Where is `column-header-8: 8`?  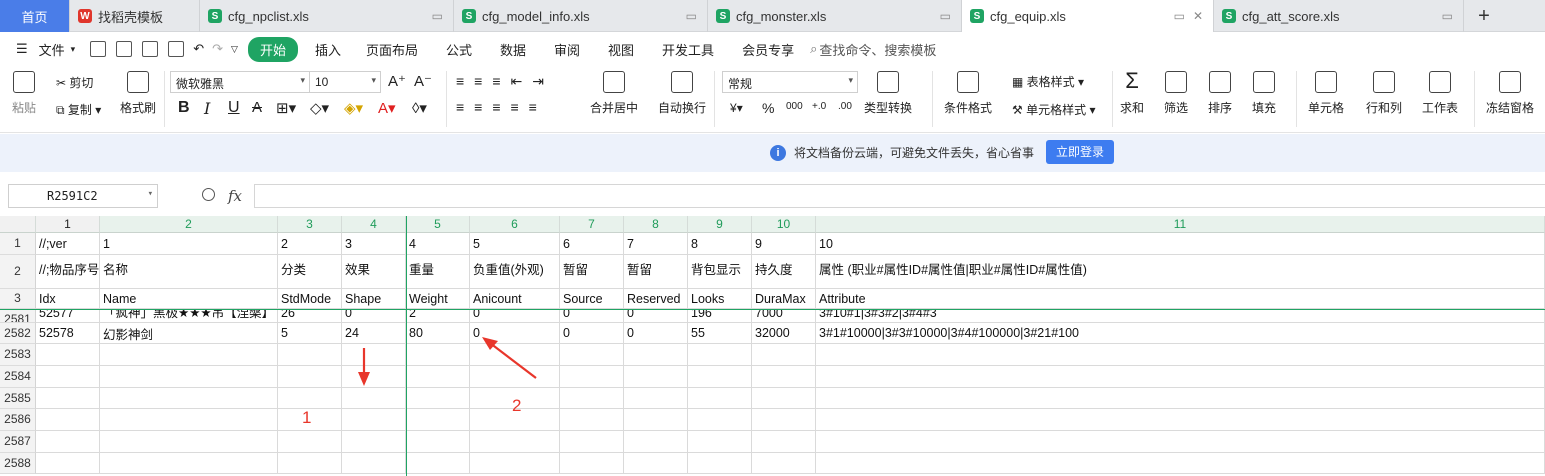 column-header-8: 8 is located at coordinates (656, 224).